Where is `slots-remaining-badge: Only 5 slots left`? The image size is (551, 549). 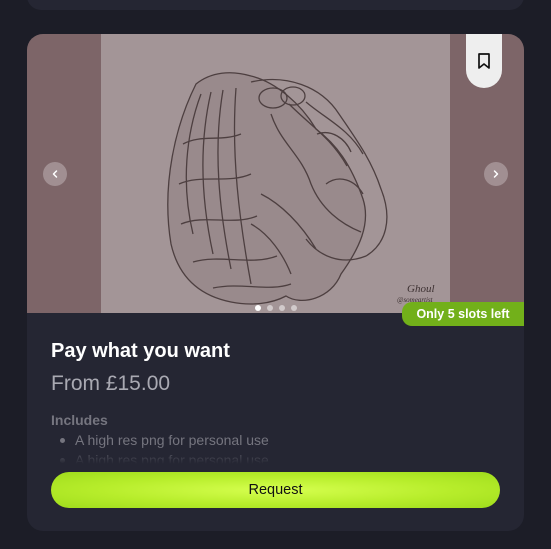 slots-remaining-badge: Only 5 slots left is located at coordinates (463, 314).